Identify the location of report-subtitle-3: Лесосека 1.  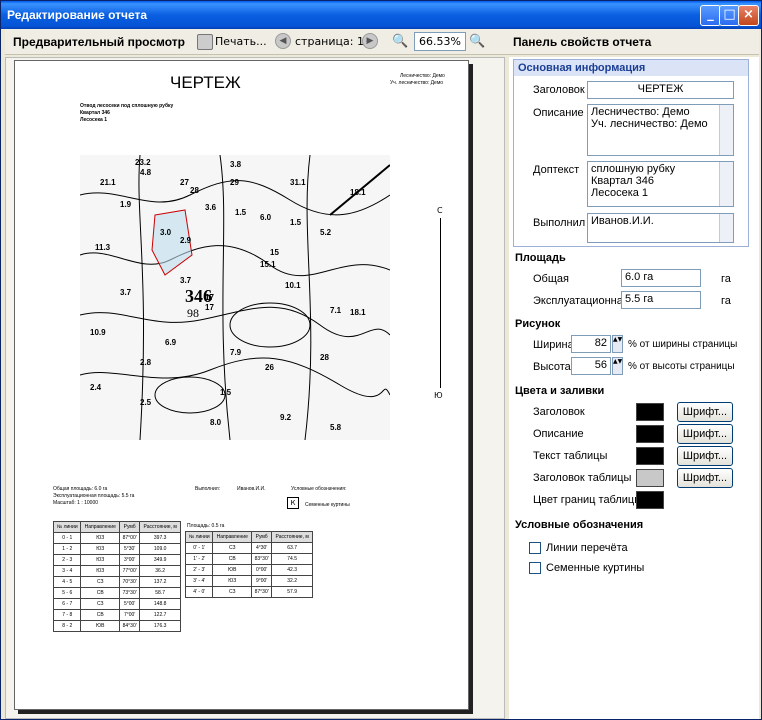
(94, 120).